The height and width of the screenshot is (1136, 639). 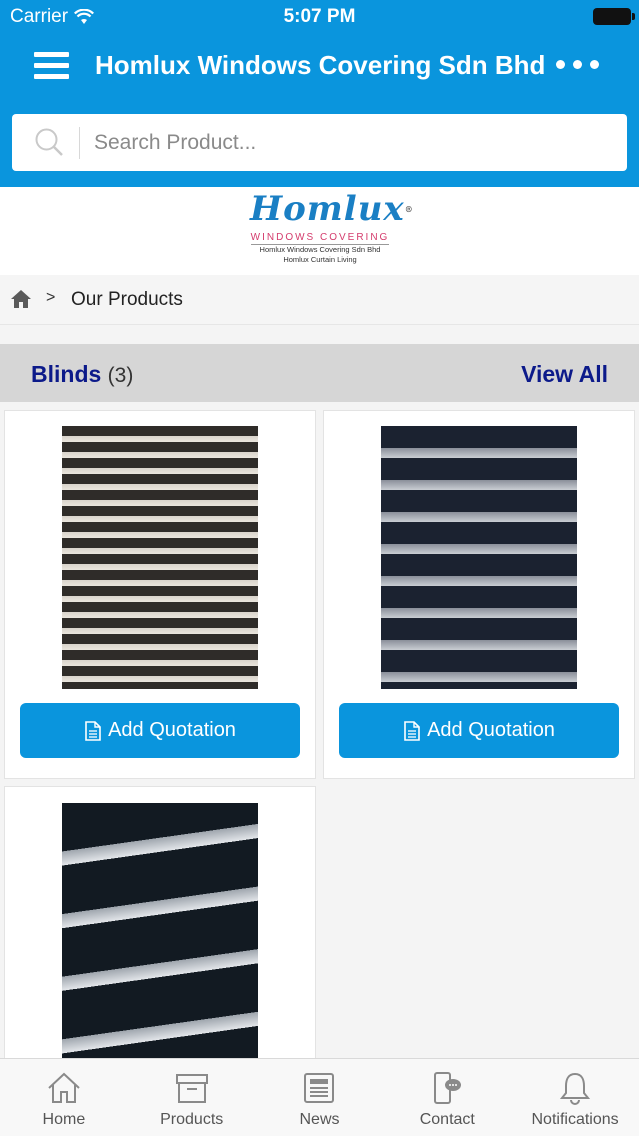 What do you see at coordinates (577, 64) in the screenshot?
I see `more-options-icon` at bounding box center [577, 64].